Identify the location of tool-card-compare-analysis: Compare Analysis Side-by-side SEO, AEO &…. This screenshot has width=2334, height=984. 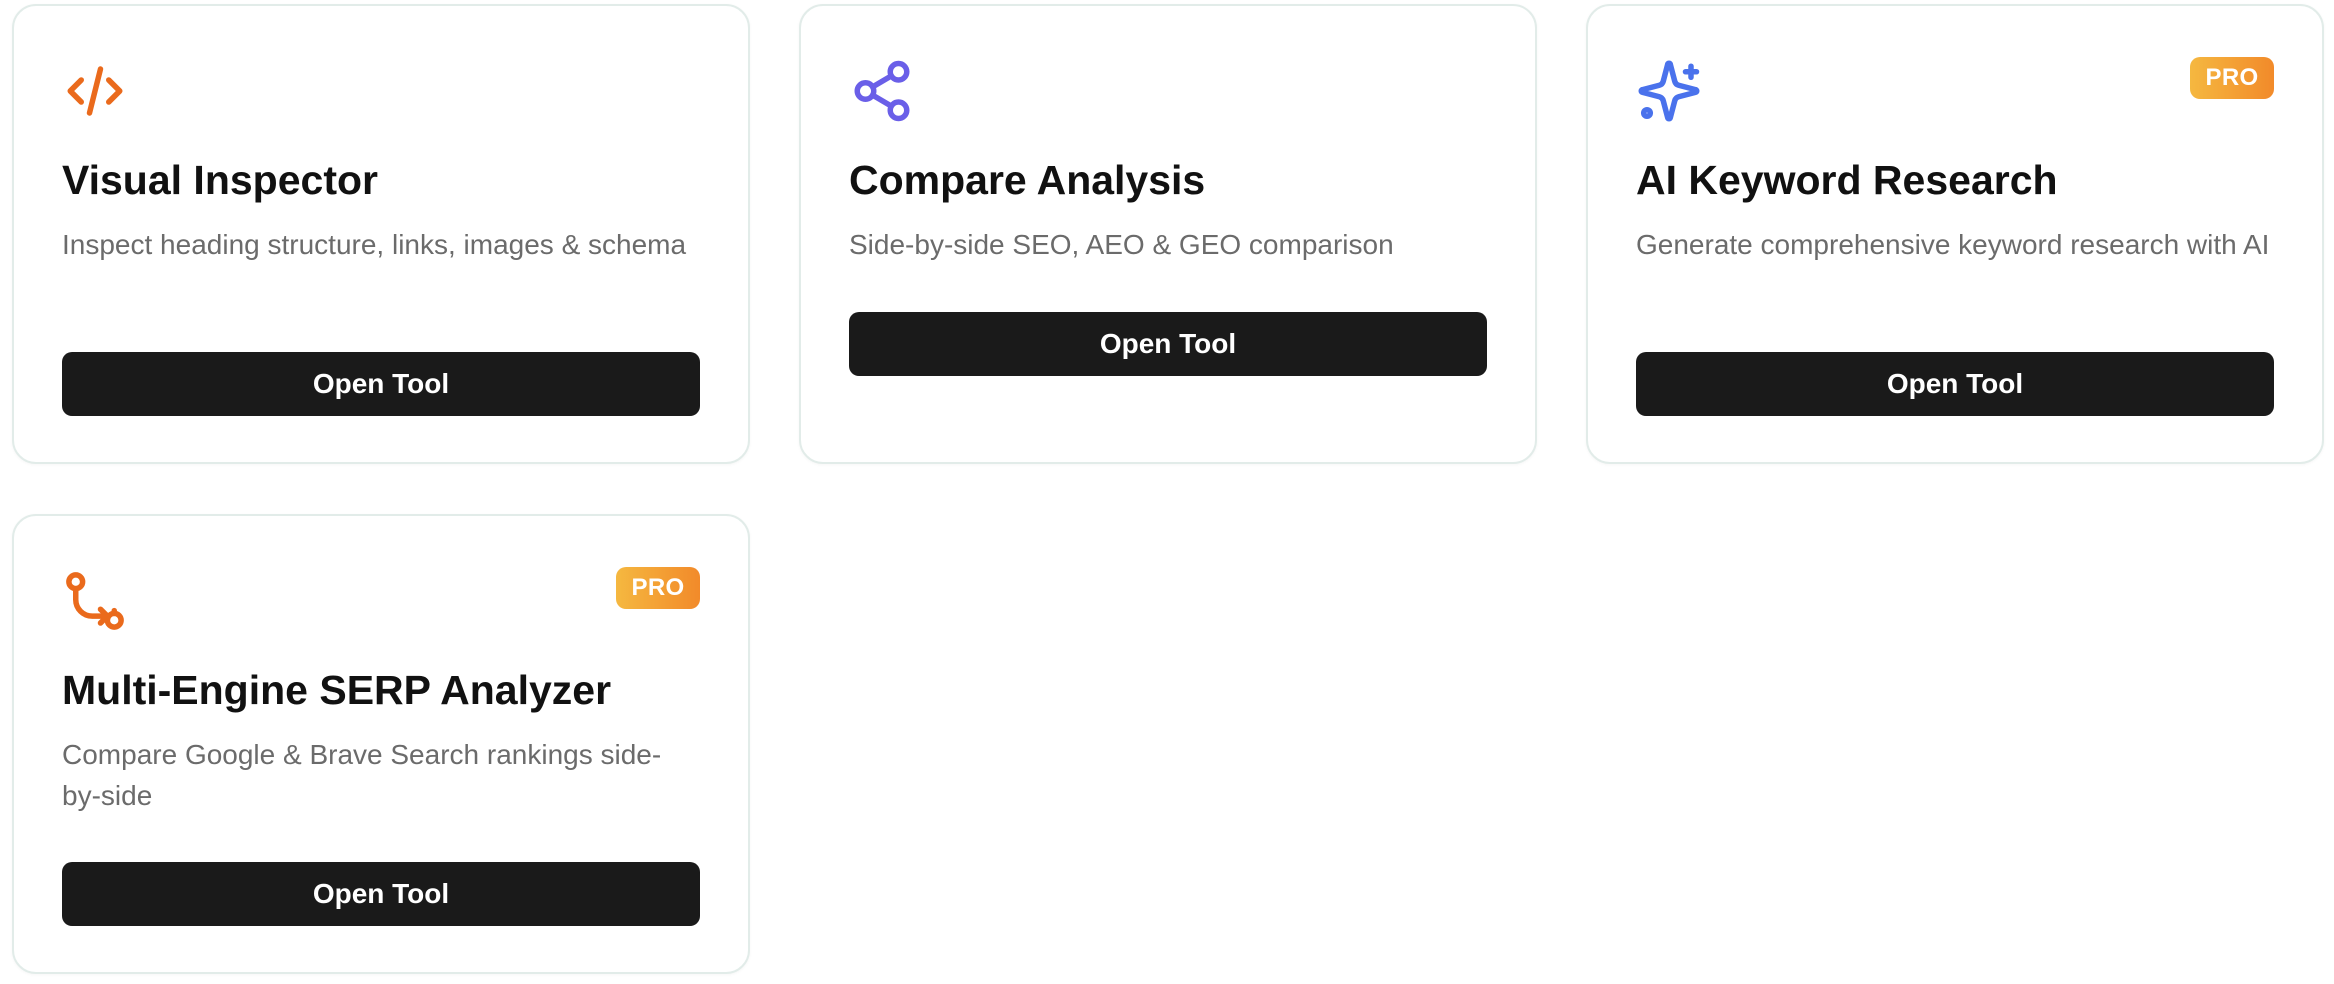
(1168, 234).